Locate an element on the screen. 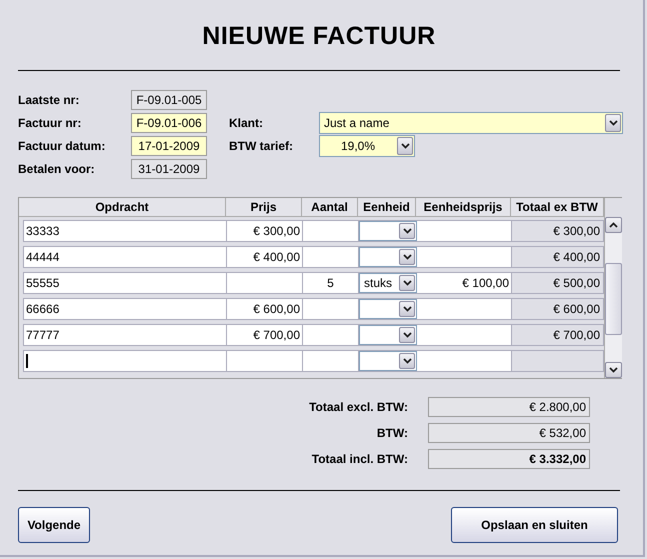 The width and height of the screenshot is (647, 559). scroll-thumb is located at coordinates (613, 299).